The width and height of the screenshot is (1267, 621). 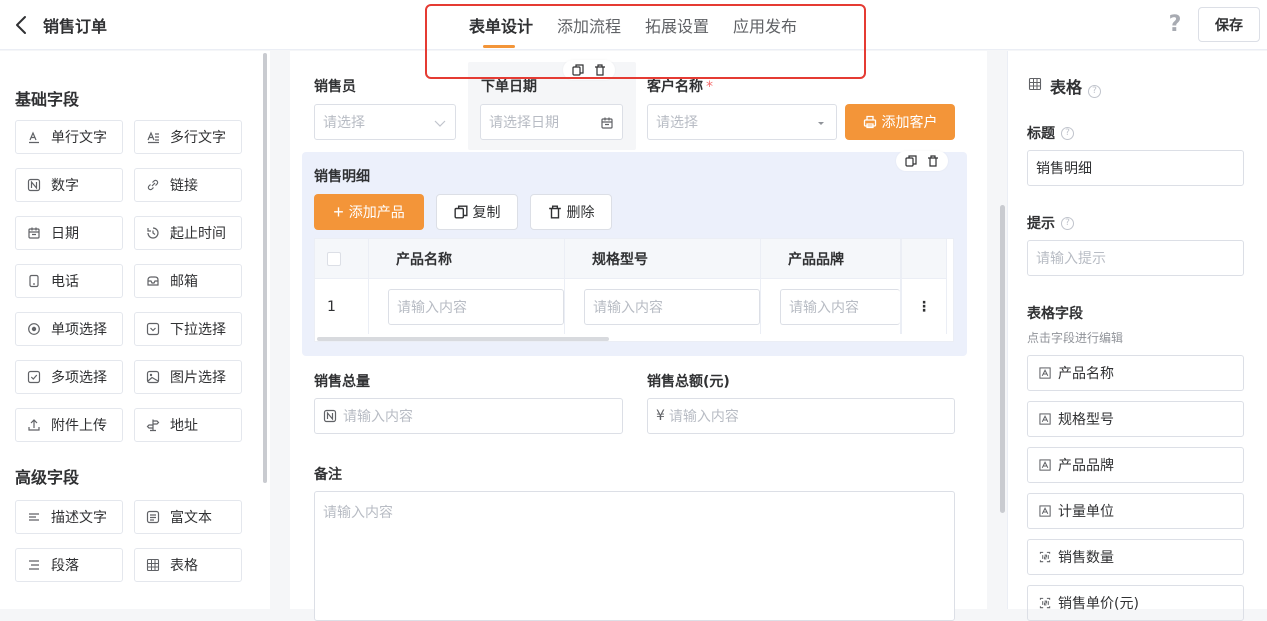 What do you see at coordinates (1229, 24) in the screenshot?
I see `save-button: 保存` at bounding box center [1229, 24].